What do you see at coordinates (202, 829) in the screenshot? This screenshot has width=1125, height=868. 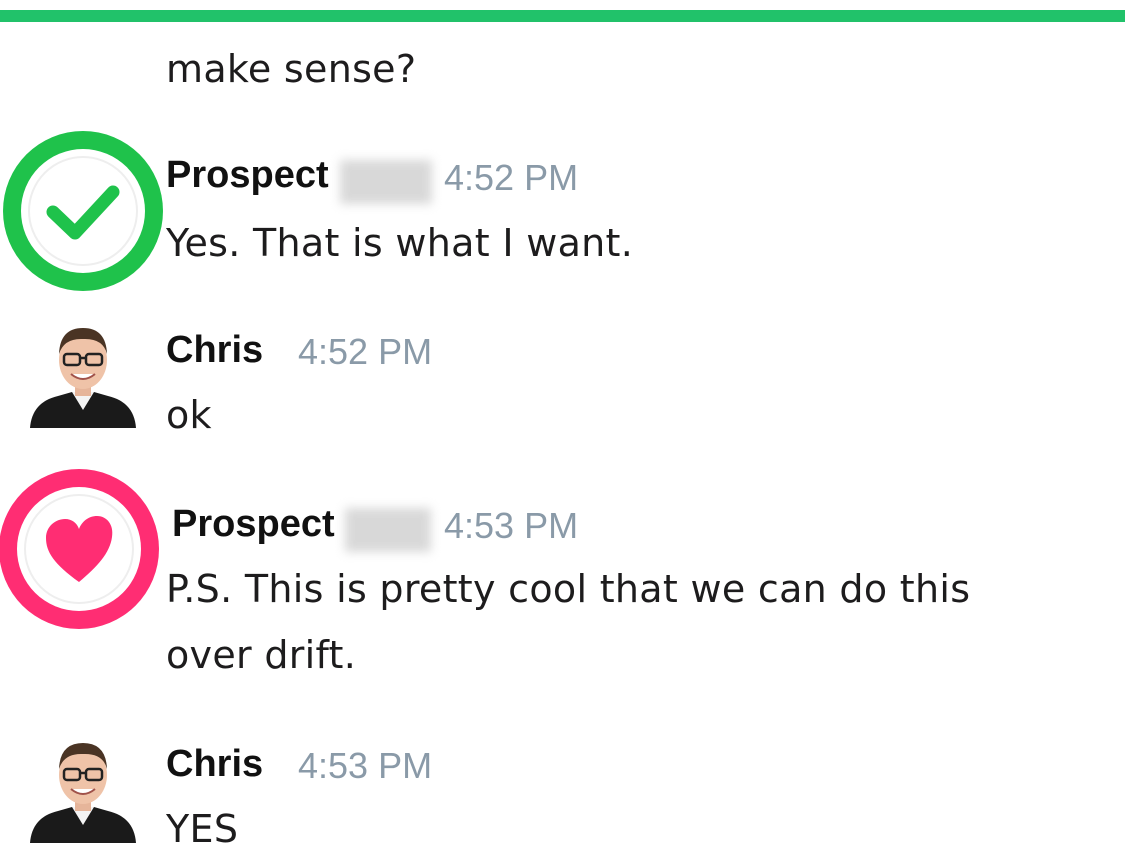 I see `message-text: YES` at bounding box center [202, 829].